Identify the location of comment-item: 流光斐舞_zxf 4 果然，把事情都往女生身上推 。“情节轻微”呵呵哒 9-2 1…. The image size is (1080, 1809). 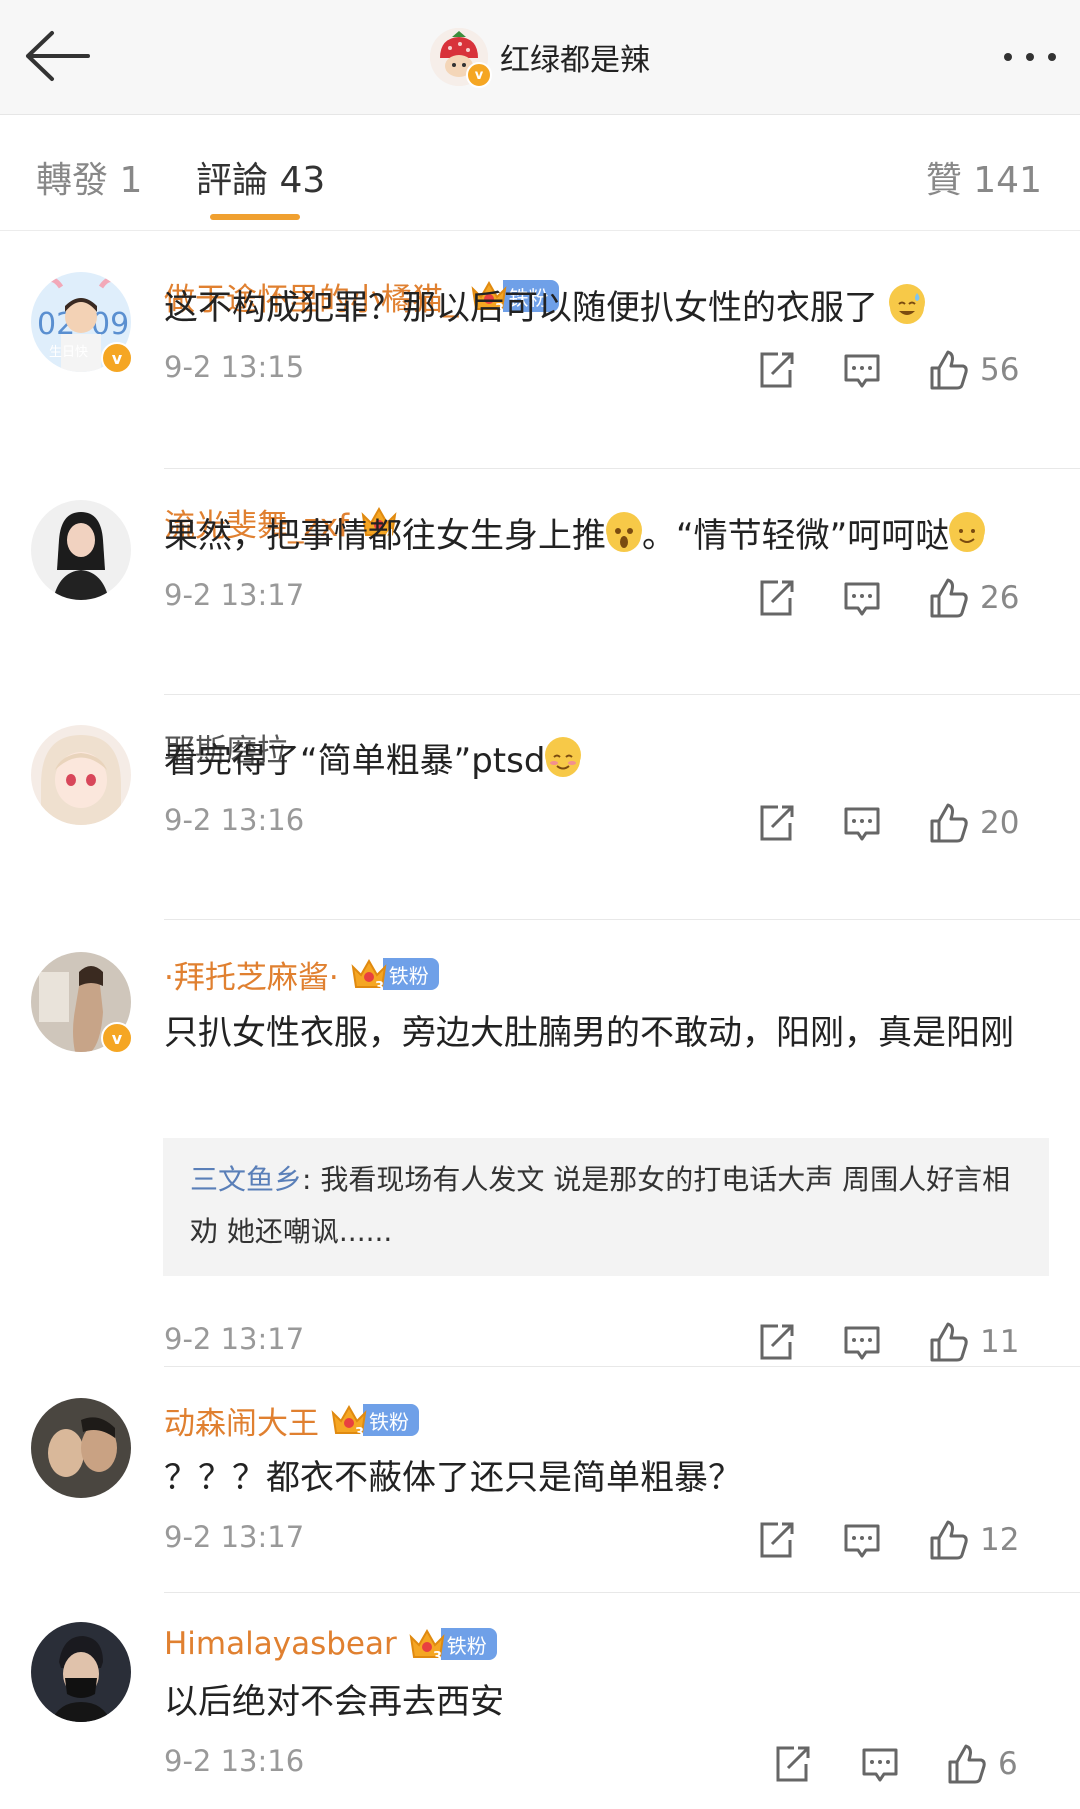
(540, 586).